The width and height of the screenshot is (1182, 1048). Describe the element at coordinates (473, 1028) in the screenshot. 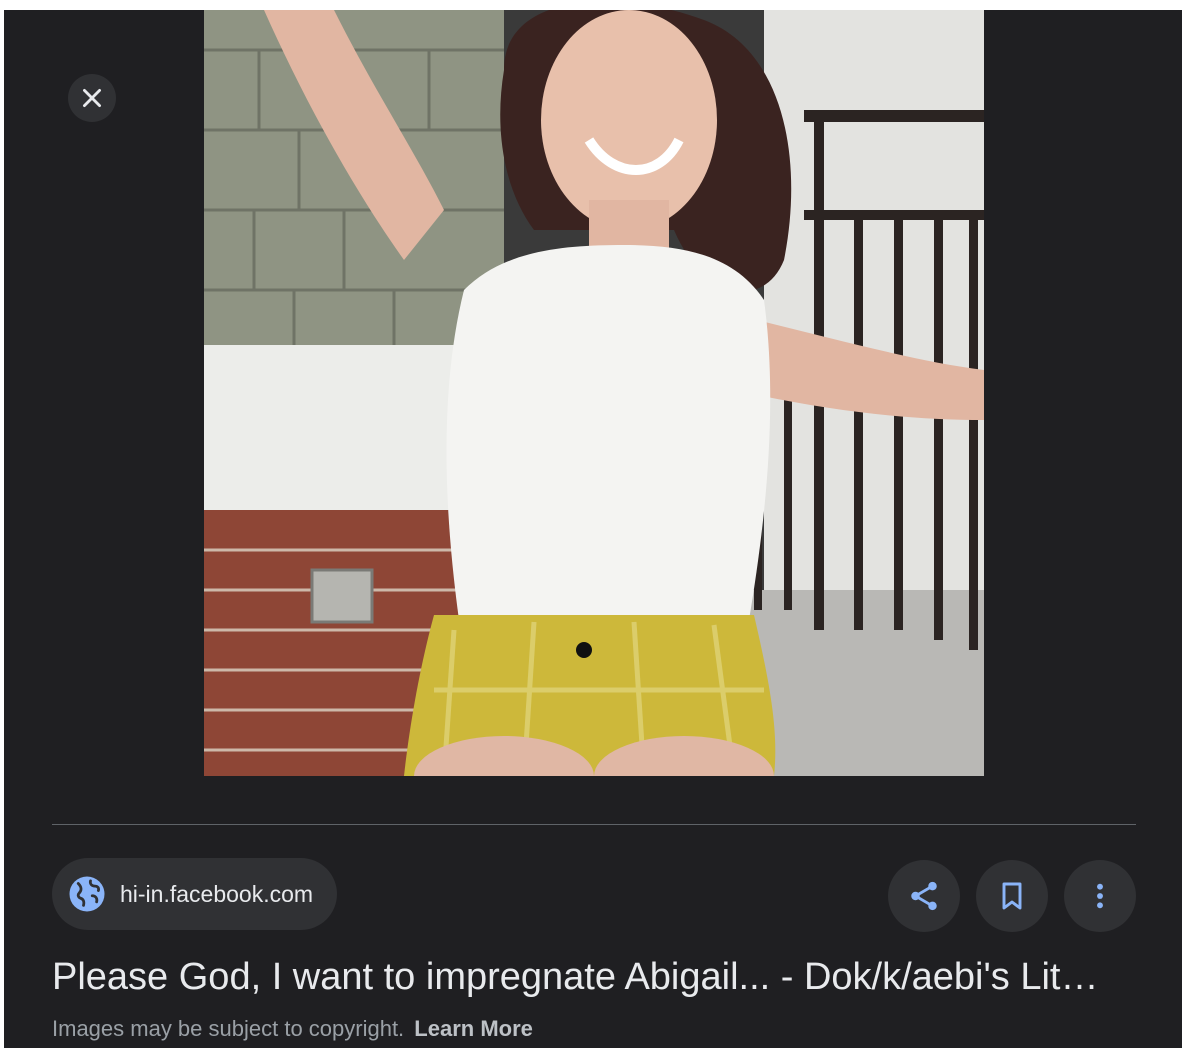

I see `learn-more-link: Learn More` at that location.